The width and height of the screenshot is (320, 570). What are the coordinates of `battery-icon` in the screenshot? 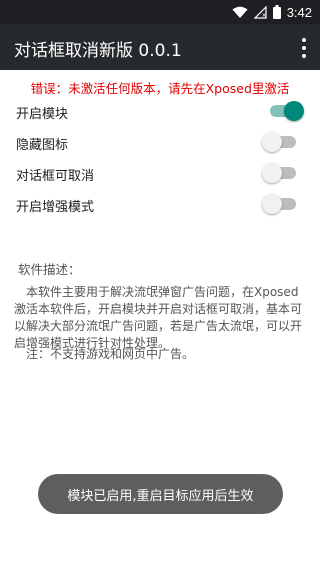 It's located at (276, 12).